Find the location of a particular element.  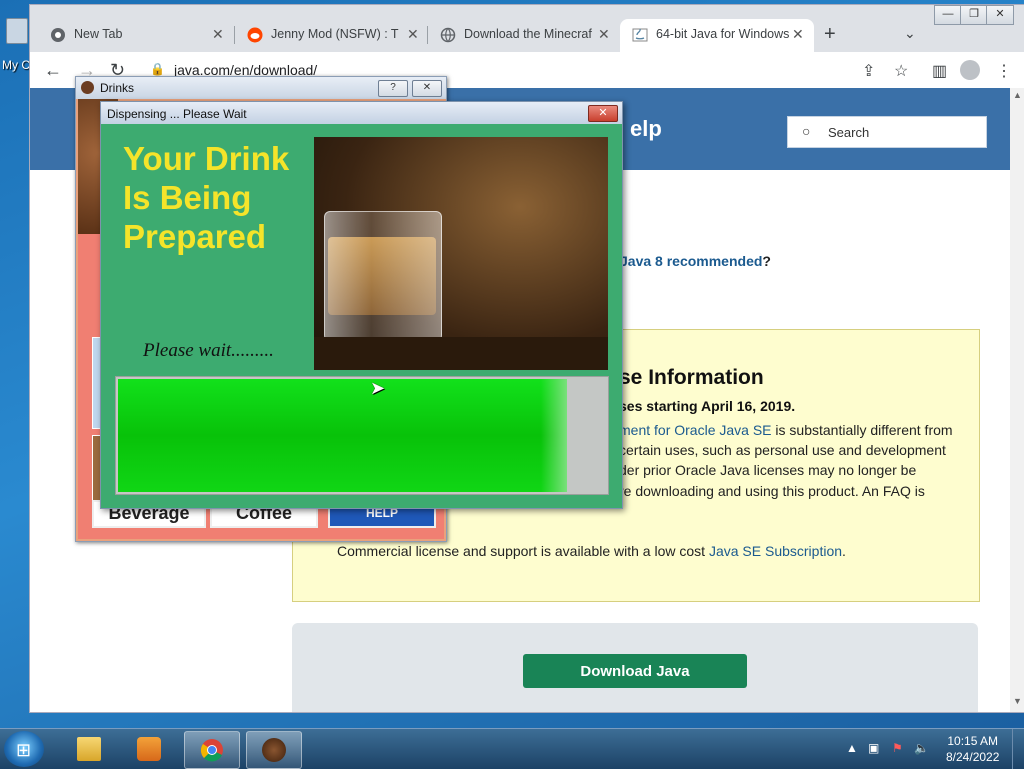

search-icon: ○ is located at coordinates (806, 131).